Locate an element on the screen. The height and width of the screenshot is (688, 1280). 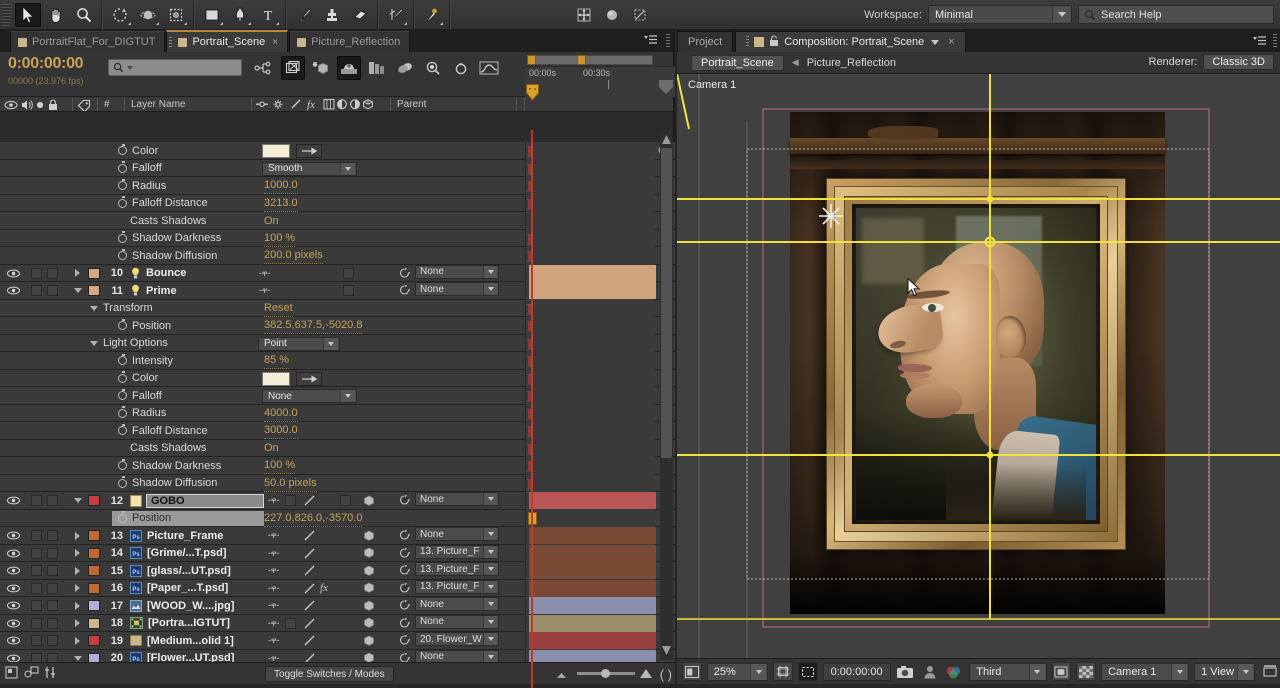
work-area-start-handle is located at coordinates (531, 60).